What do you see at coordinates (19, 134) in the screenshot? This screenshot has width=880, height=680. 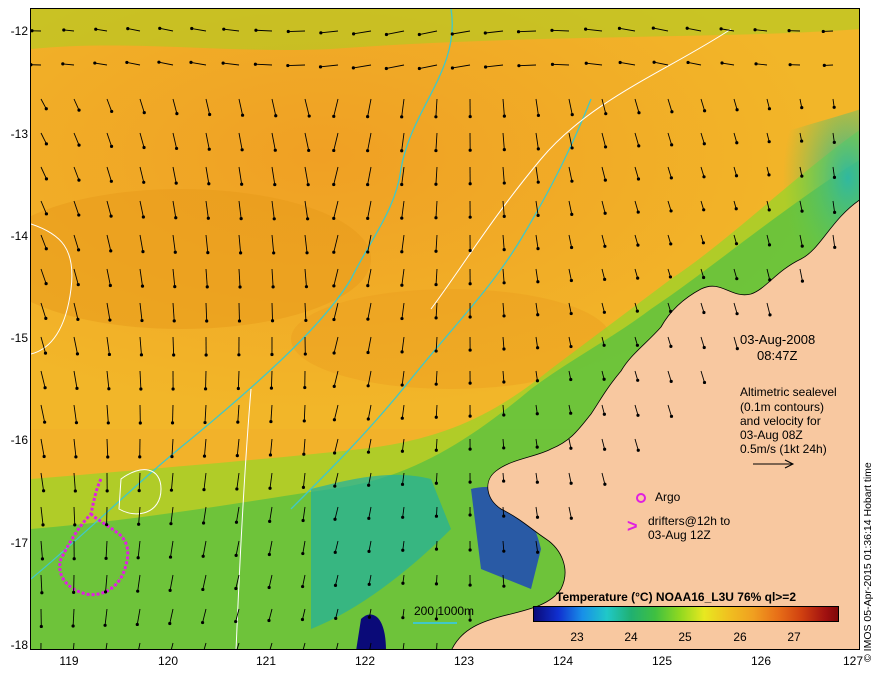 I see `y-tick-label: -13` at bounding box center [19, 134].